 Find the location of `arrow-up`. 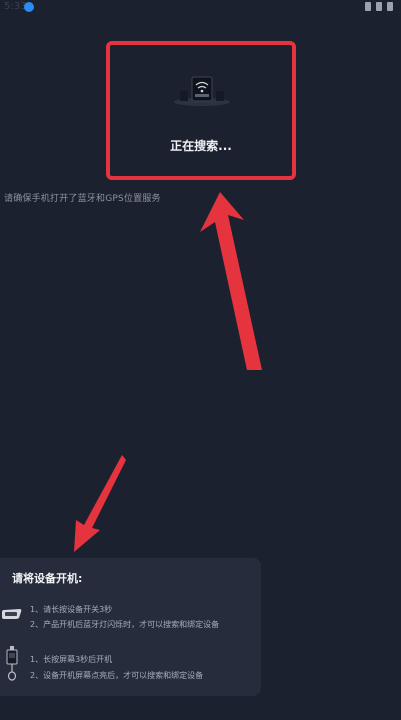

arrow-up is located at coordinates (231, 281).